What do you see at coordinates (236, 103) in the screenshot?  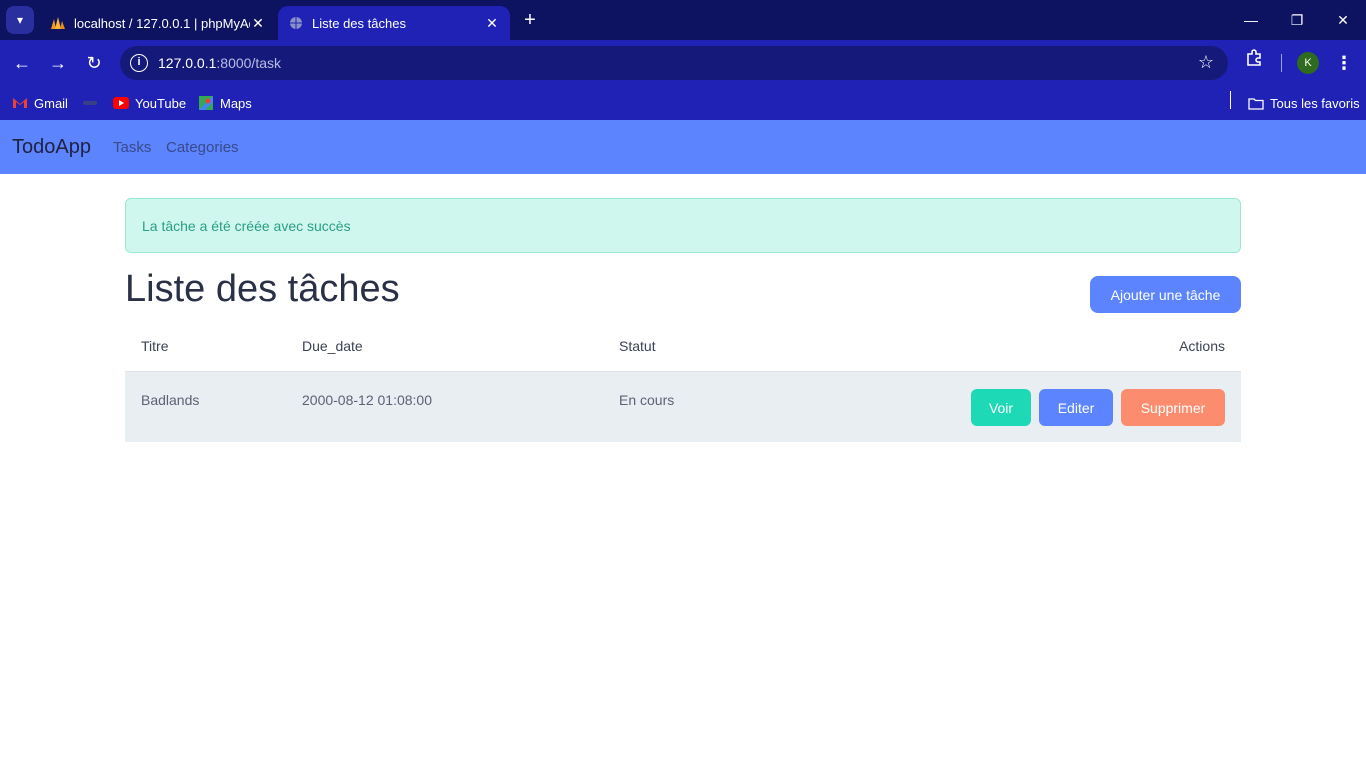 I see `bookmark-label: Maps` at bounding box center [236, 103].